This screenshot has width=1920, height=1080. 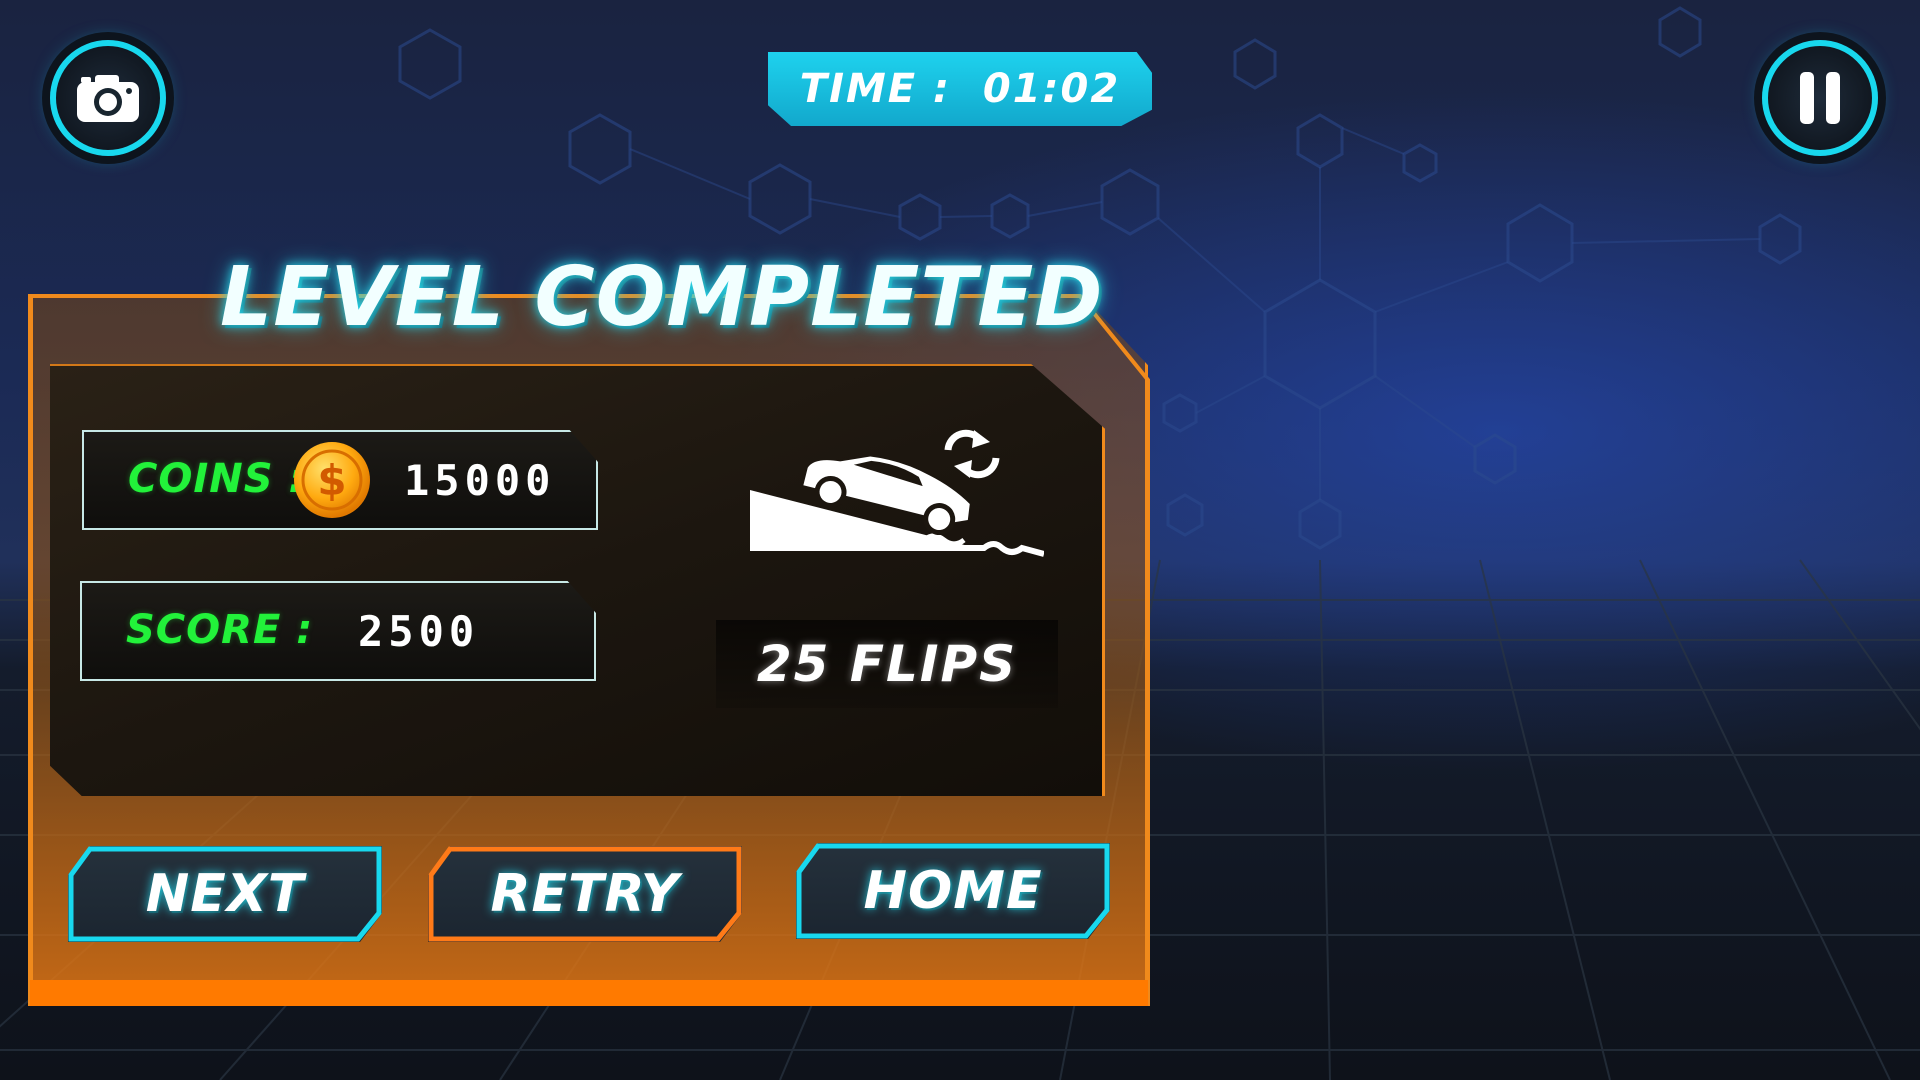 I want to click on flips-count: 25 FLIPS, so click(x=887, y=664).